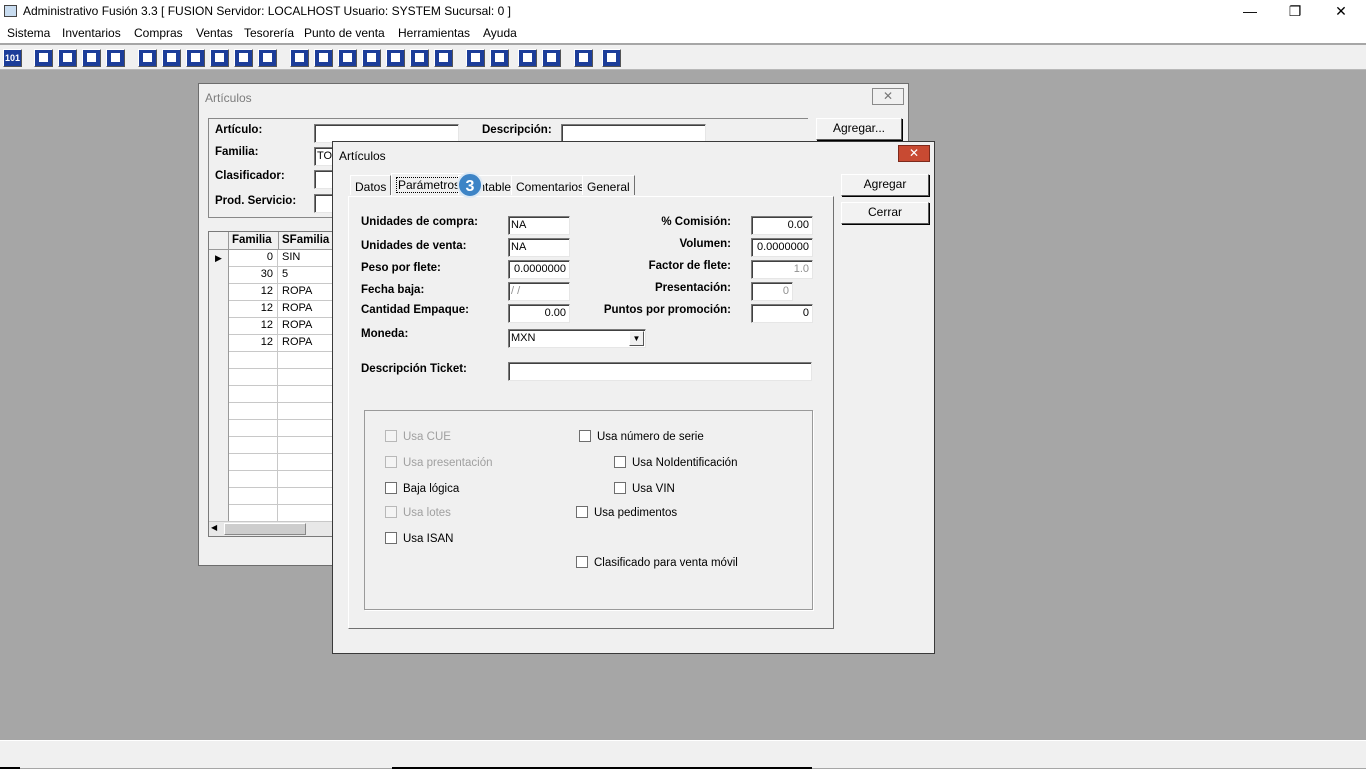 This screenshot has height=769, width=1366. Describe the element at coordinates (885, 185) in the screenshot. I see `agregar-button: Agregar` at that location.